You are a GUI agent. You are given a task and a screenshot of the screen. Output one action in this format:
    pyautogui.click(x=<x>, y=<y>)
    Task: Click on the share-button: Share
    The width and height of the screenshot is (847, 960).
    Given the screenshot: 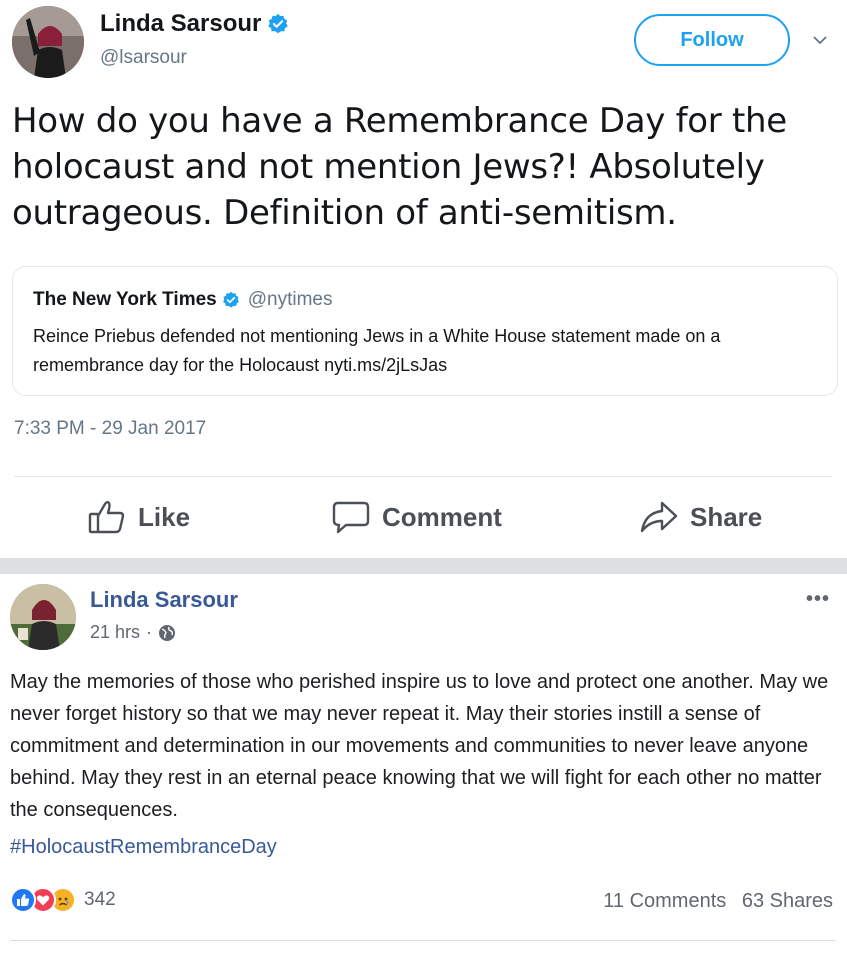 What is the action you would take?
    pyautogui.click(x=701, y=517)
    